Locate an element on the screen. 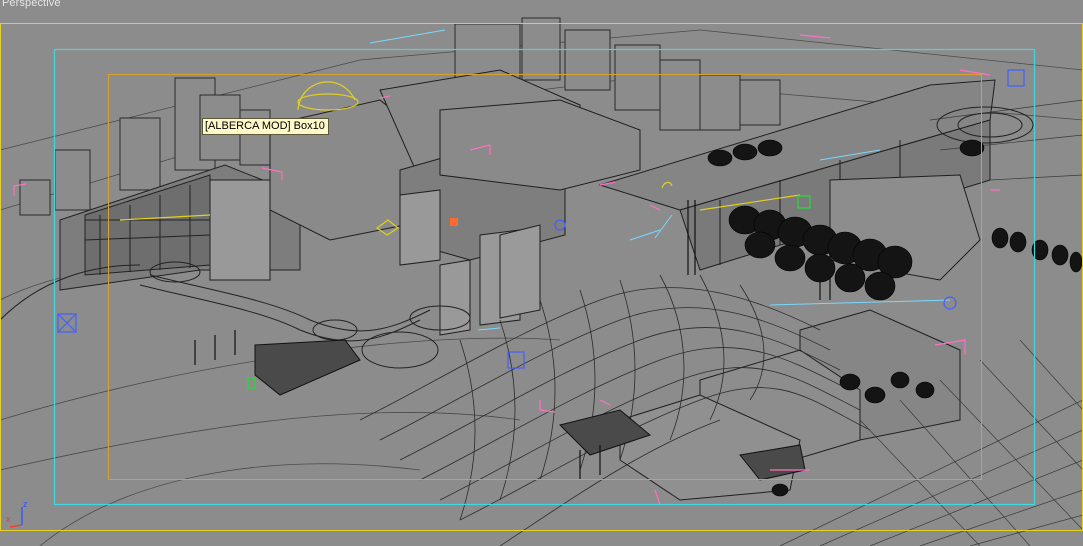 Image resolution: width=1083 pixels, height=546 pixels. object-tooltip: [ALBERCA MOD] Box10 is located at coordinates (265, 126).